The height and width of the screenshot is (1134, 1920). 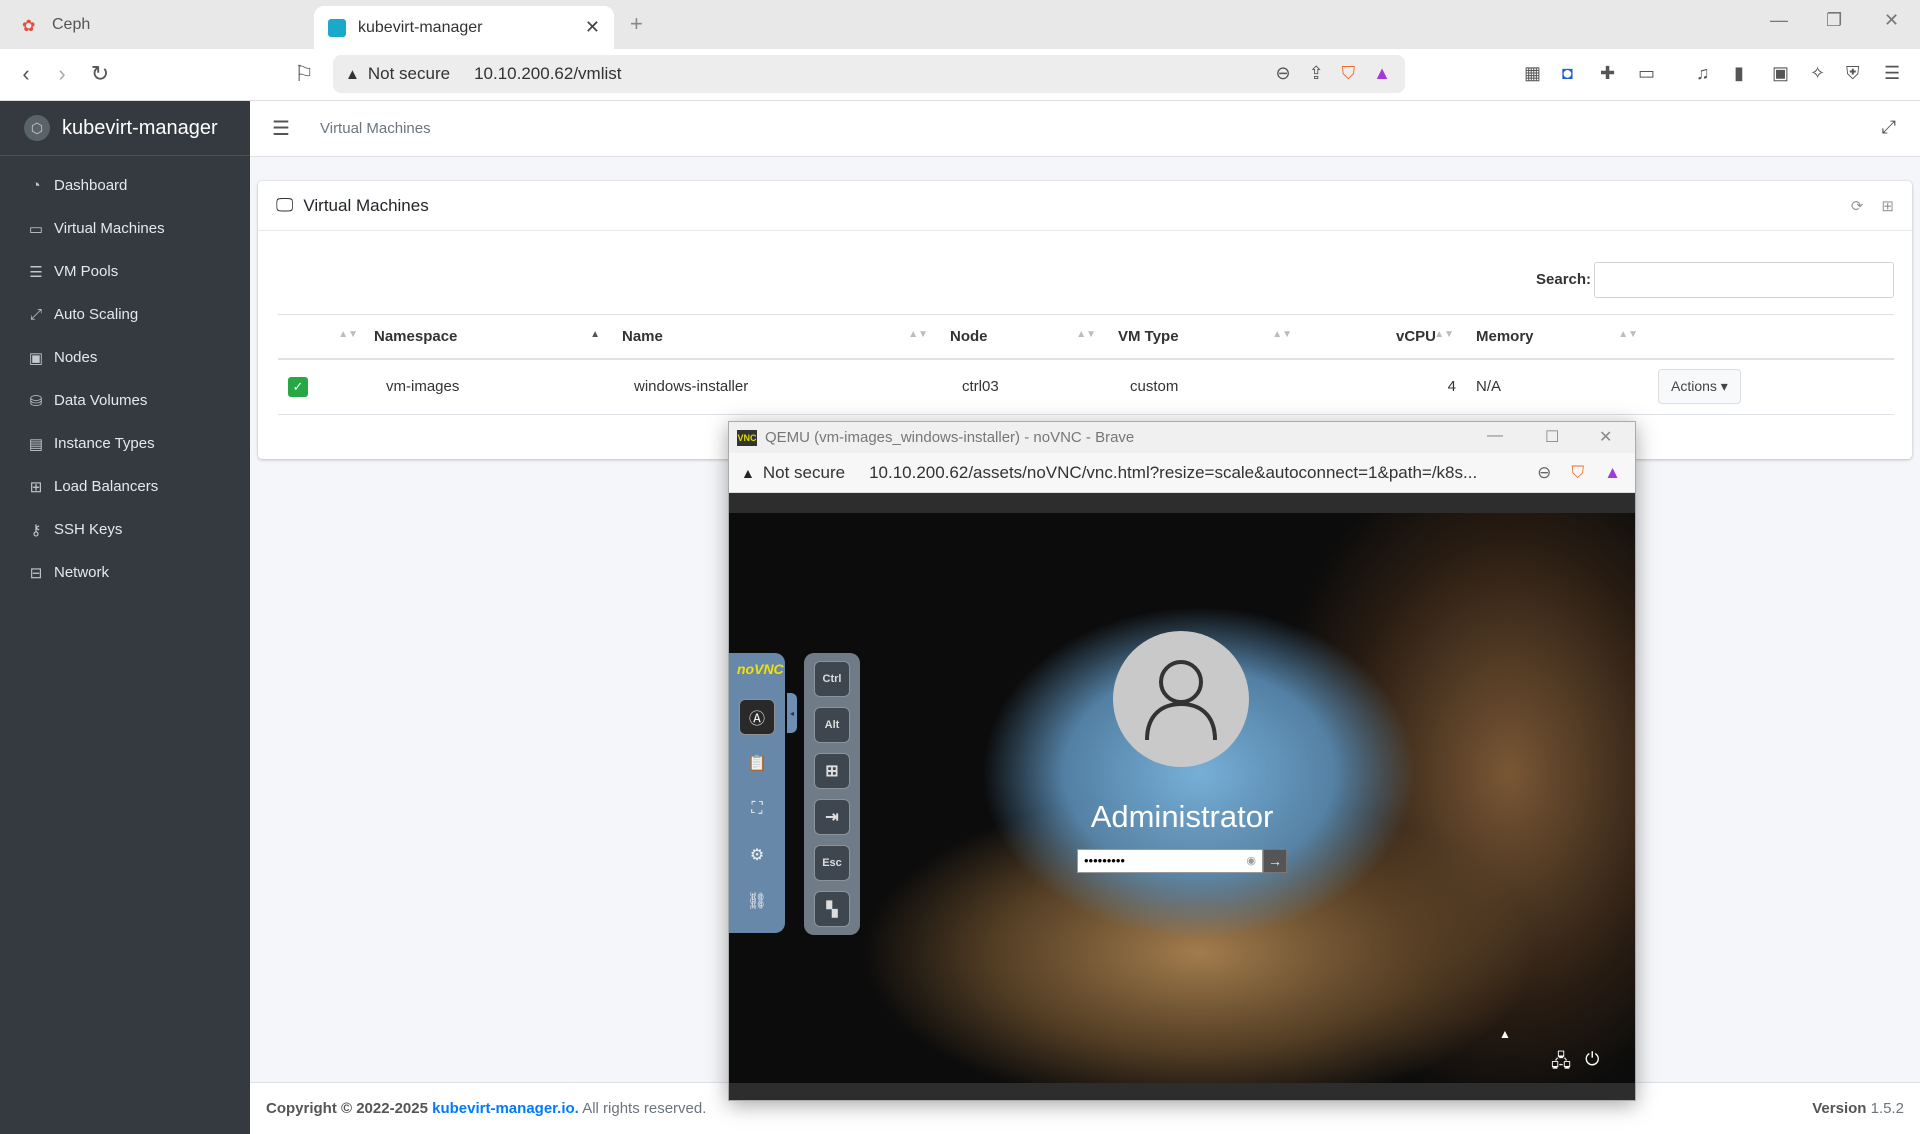 What do you see at coordinates (281, 128) in the screenshot?
I see `hamburger-menu-icon: ☰` at bounding box center [281, 128].